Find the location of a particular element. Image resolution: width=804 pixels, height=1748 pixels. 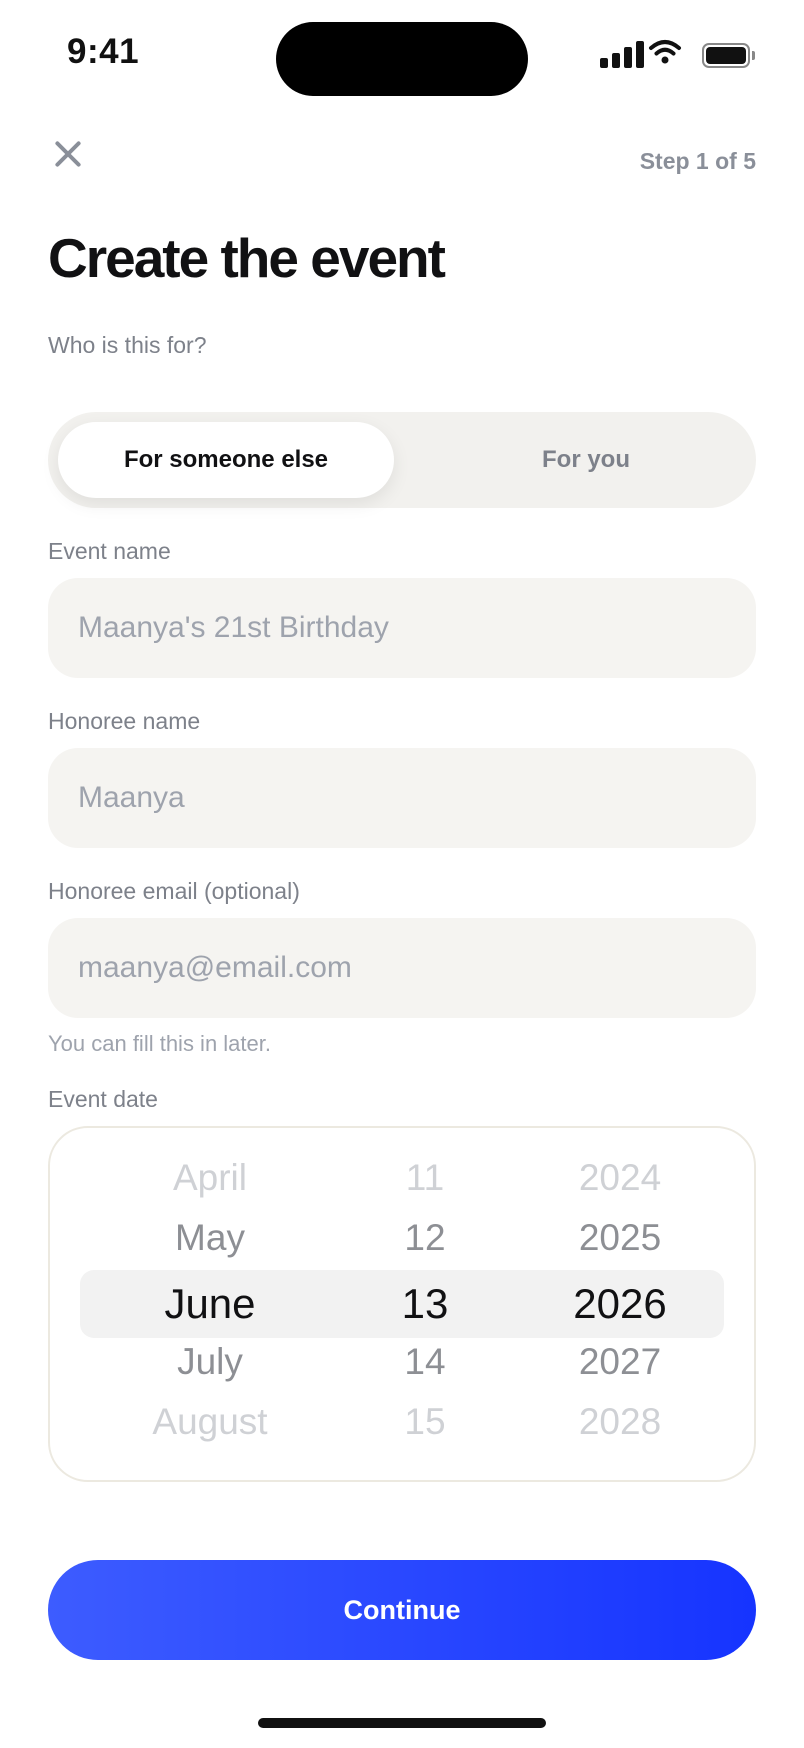

audience-segmented-control: For someone else For you is located at coordinates (402, 460).